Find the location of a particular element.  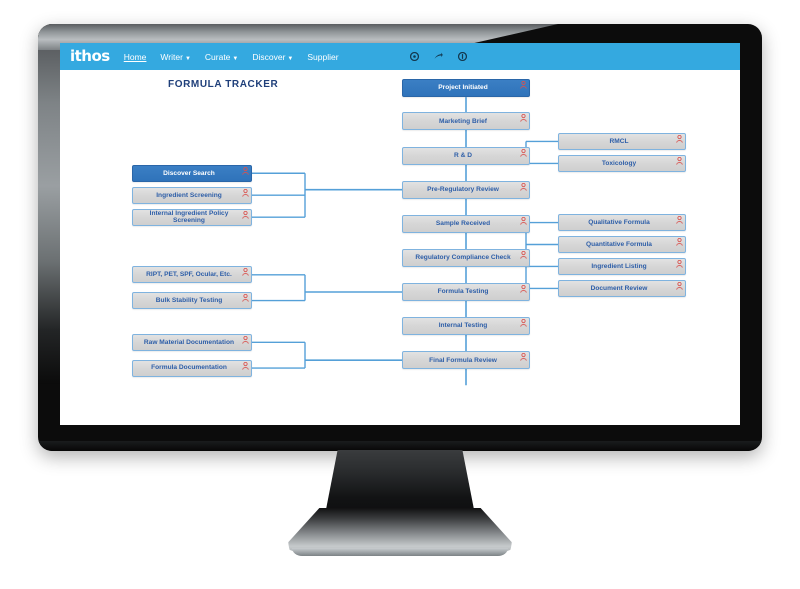

flow-node-regulatory-compliance-check: Regulatory Compliance Check is located at coordinates (466, 257).